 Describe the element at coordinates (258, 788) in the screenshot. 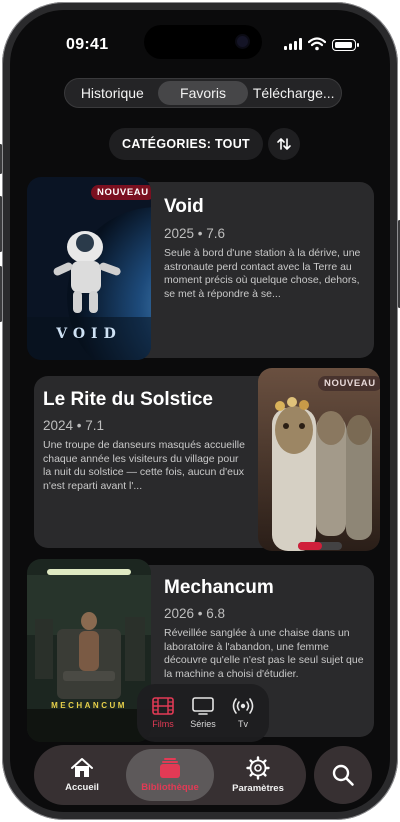

I see `tab-label: Paramètres` at that location.